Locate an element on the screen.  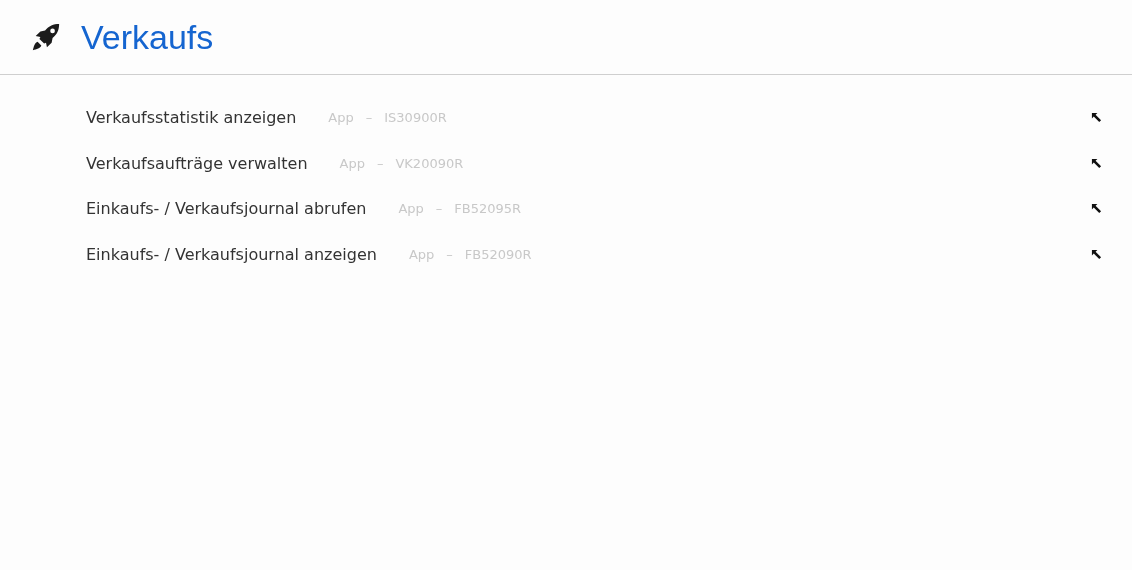
rocket-icon is located at coordinates (46, 37).